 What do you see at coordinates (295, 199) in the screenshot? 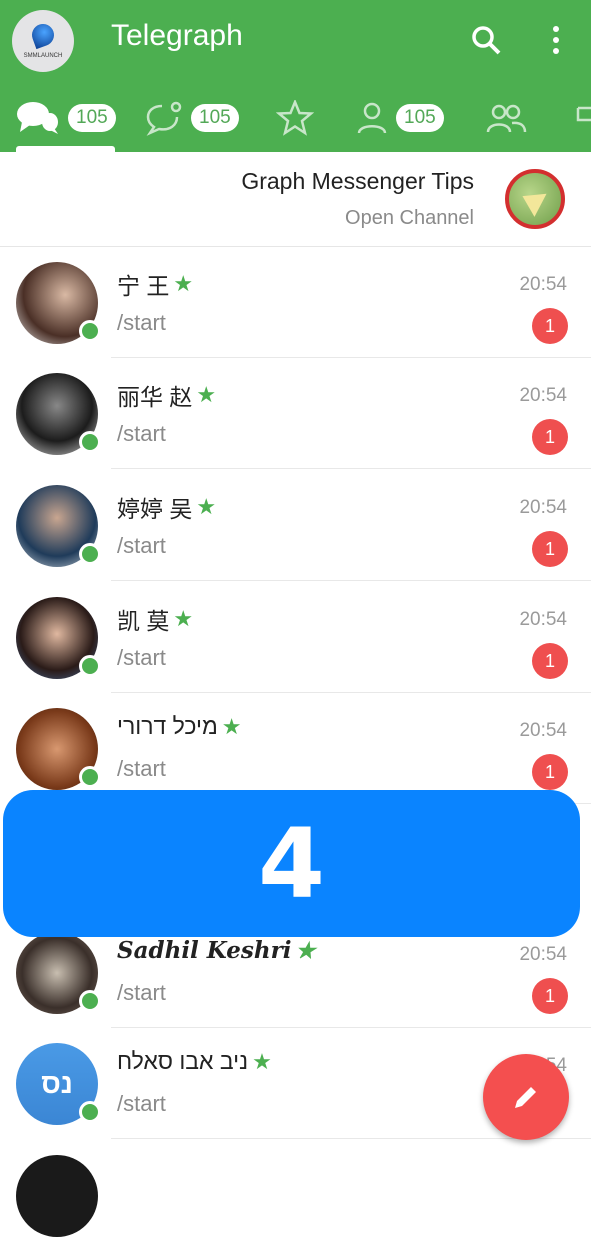
I see `pinned-channel-graph-messenger-tips: Graph Messenger Tips Open Channel` at bounding box center [295, 199].